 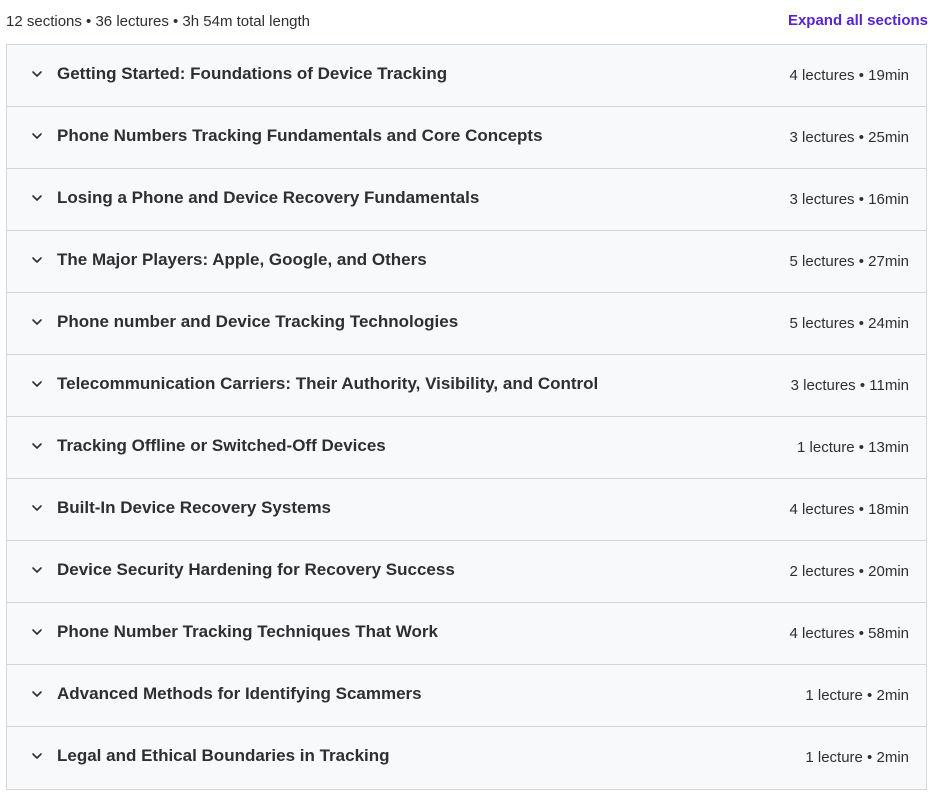 What do you see at coordinates (849, 633) in the screenshot?
I see `section-lecture-count: 4 lectures • 58min` at bounding box center [849, 633].